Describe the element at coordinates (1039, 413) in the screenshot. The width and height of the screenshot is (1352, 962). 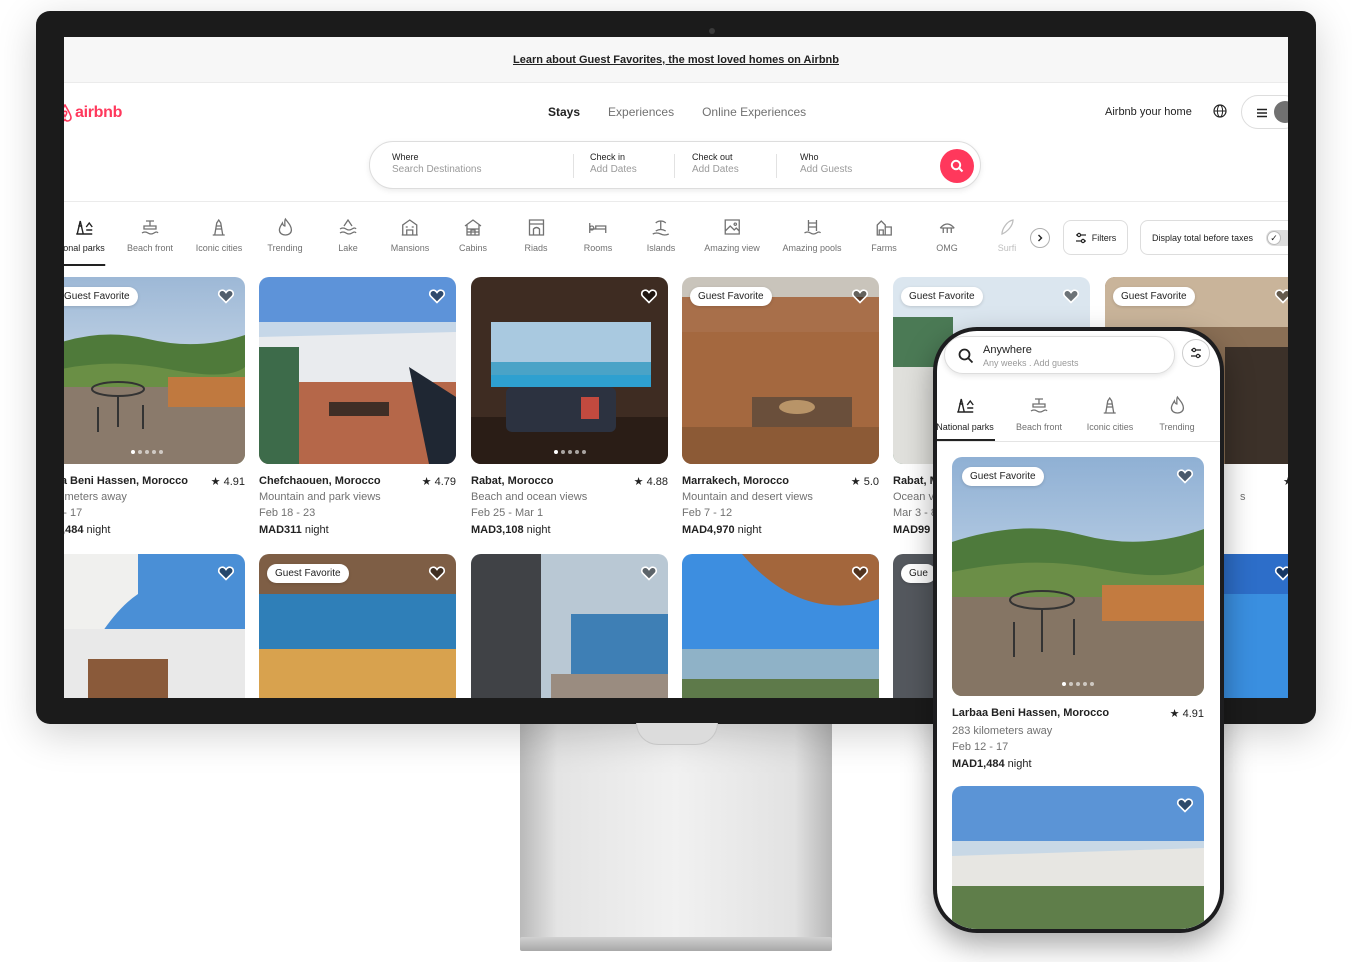
I see `phone-category-beach-front: Beach front` at that location.